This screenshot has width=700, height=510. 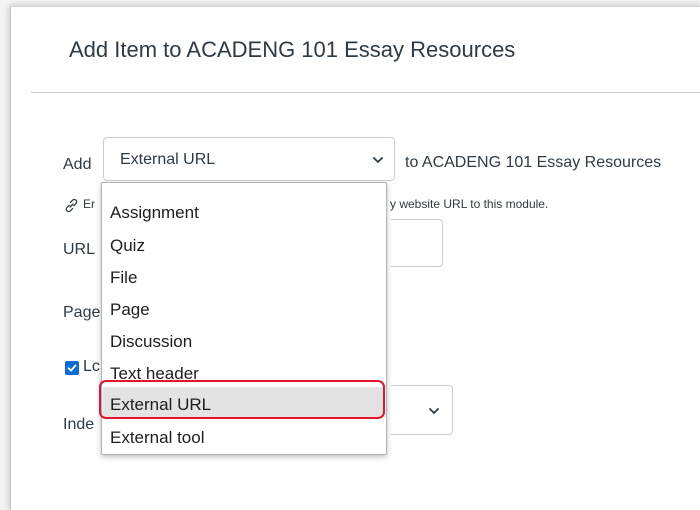 I want to click on title-divider, so click(x=365, y=92).